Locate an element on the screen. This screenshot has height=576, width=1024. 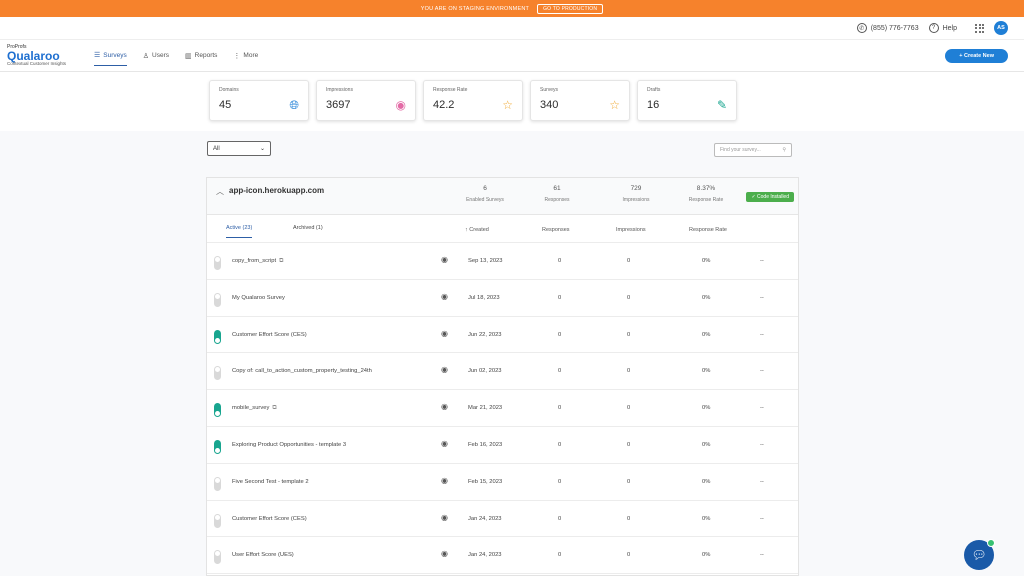
created-date: Jan 24, 2023 is located at coordinates (485, 518).